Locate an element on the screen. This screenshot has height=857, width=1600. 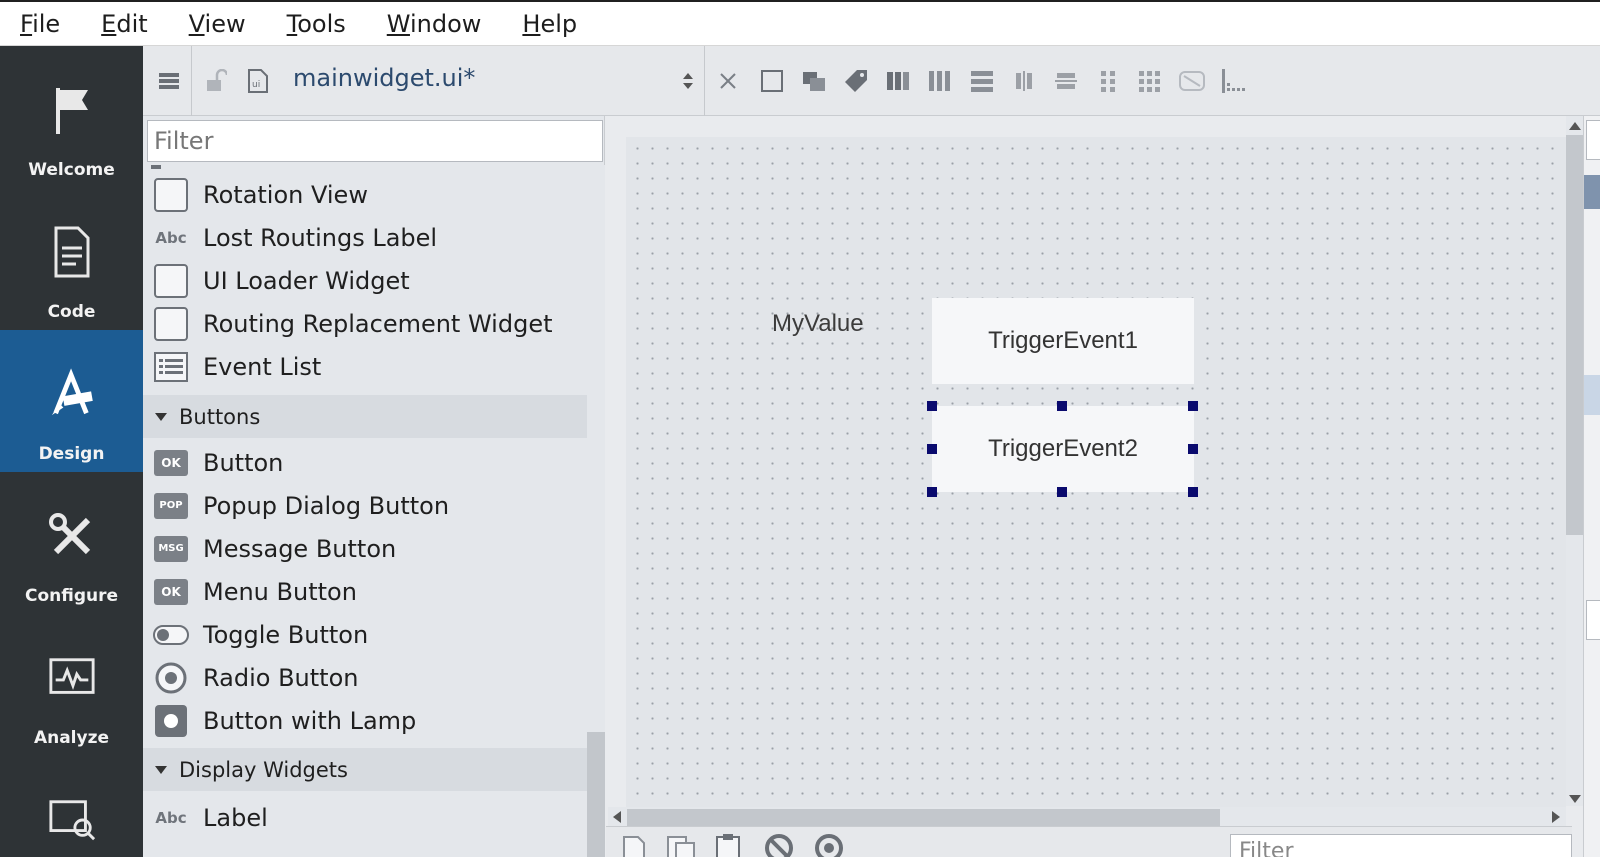
mode-configure: Configure is located at coordinates (71, 543).